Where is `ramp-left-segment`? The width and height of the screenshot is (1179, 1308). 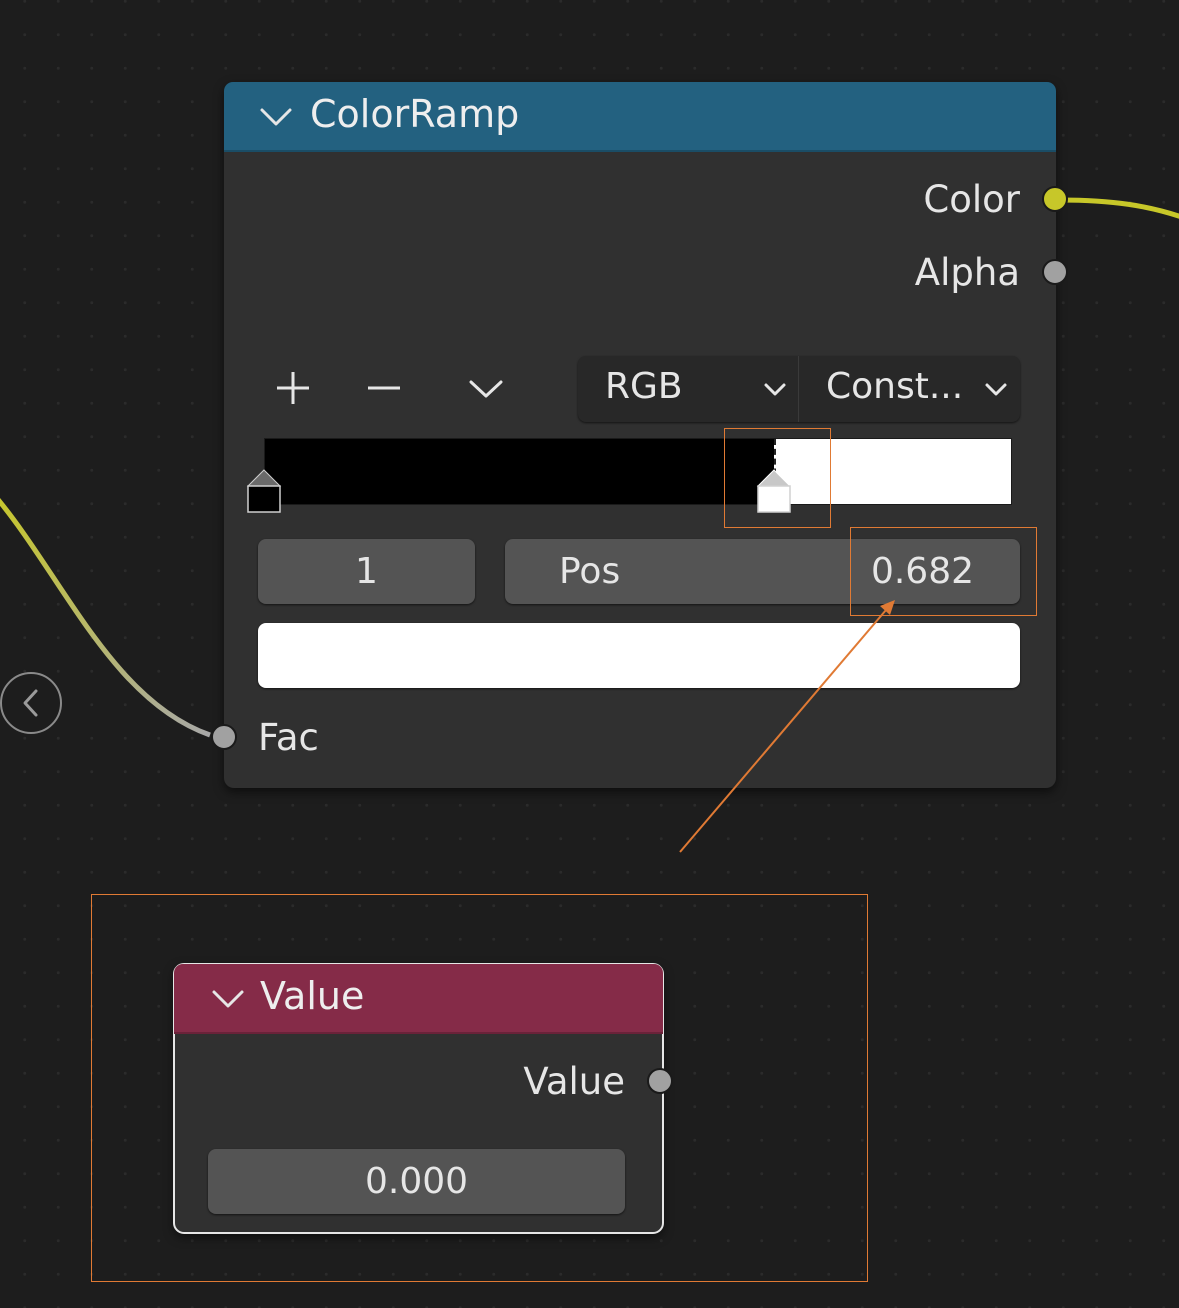
ramp-left-segment is located at coordinates (519, 471).